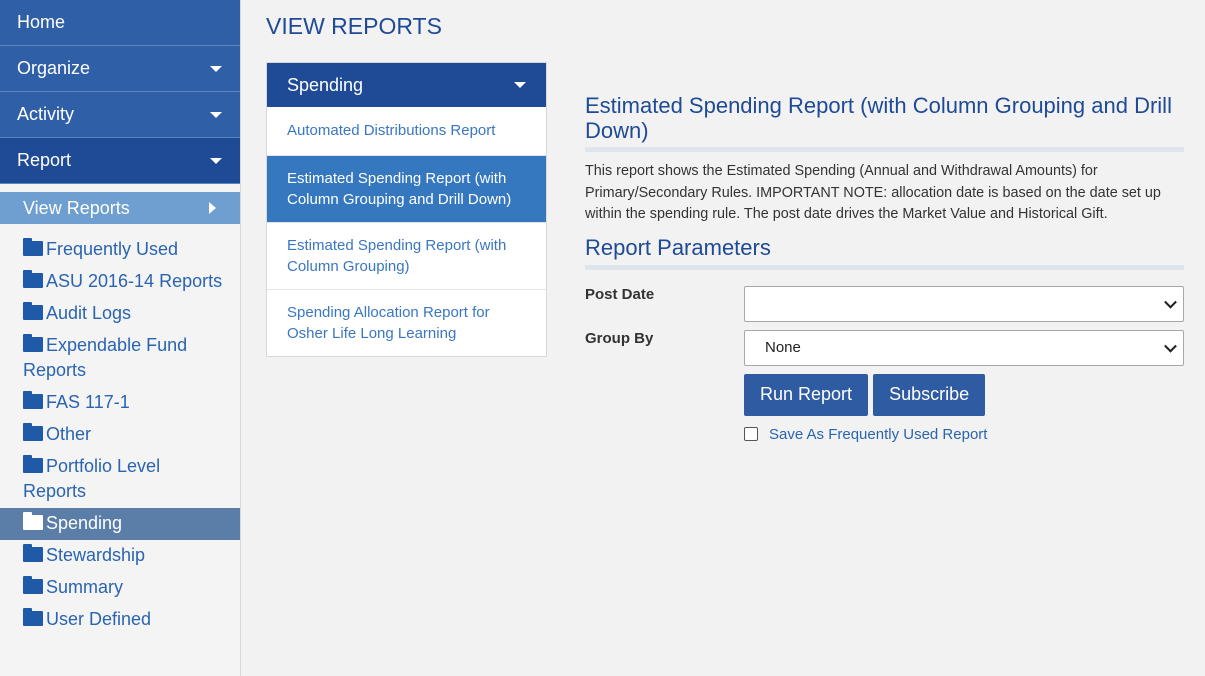  I want to click on folder-label: Stewardship, so click(96, 555).